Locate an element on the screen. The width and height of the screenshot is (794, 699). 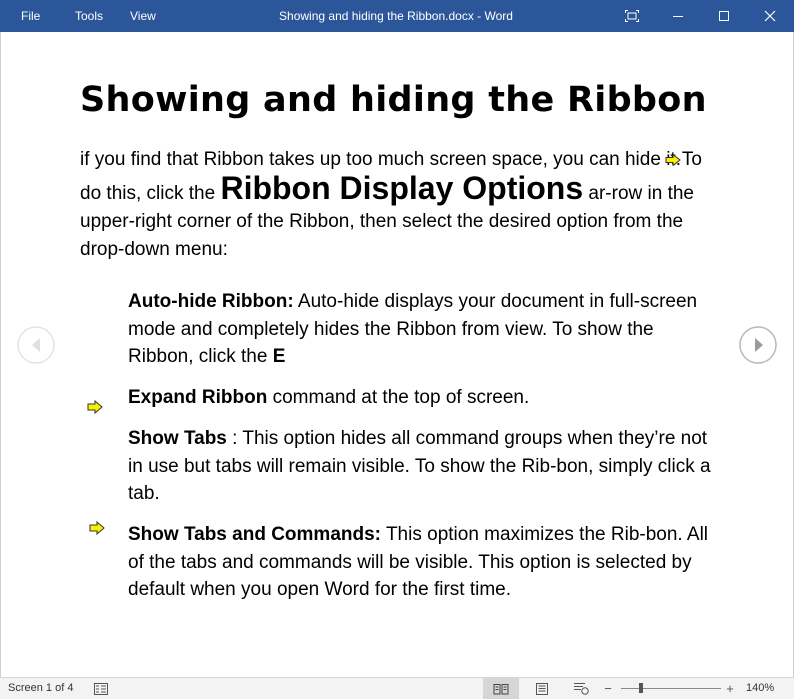
minus-icon: − is located at coordinates (608, 688).